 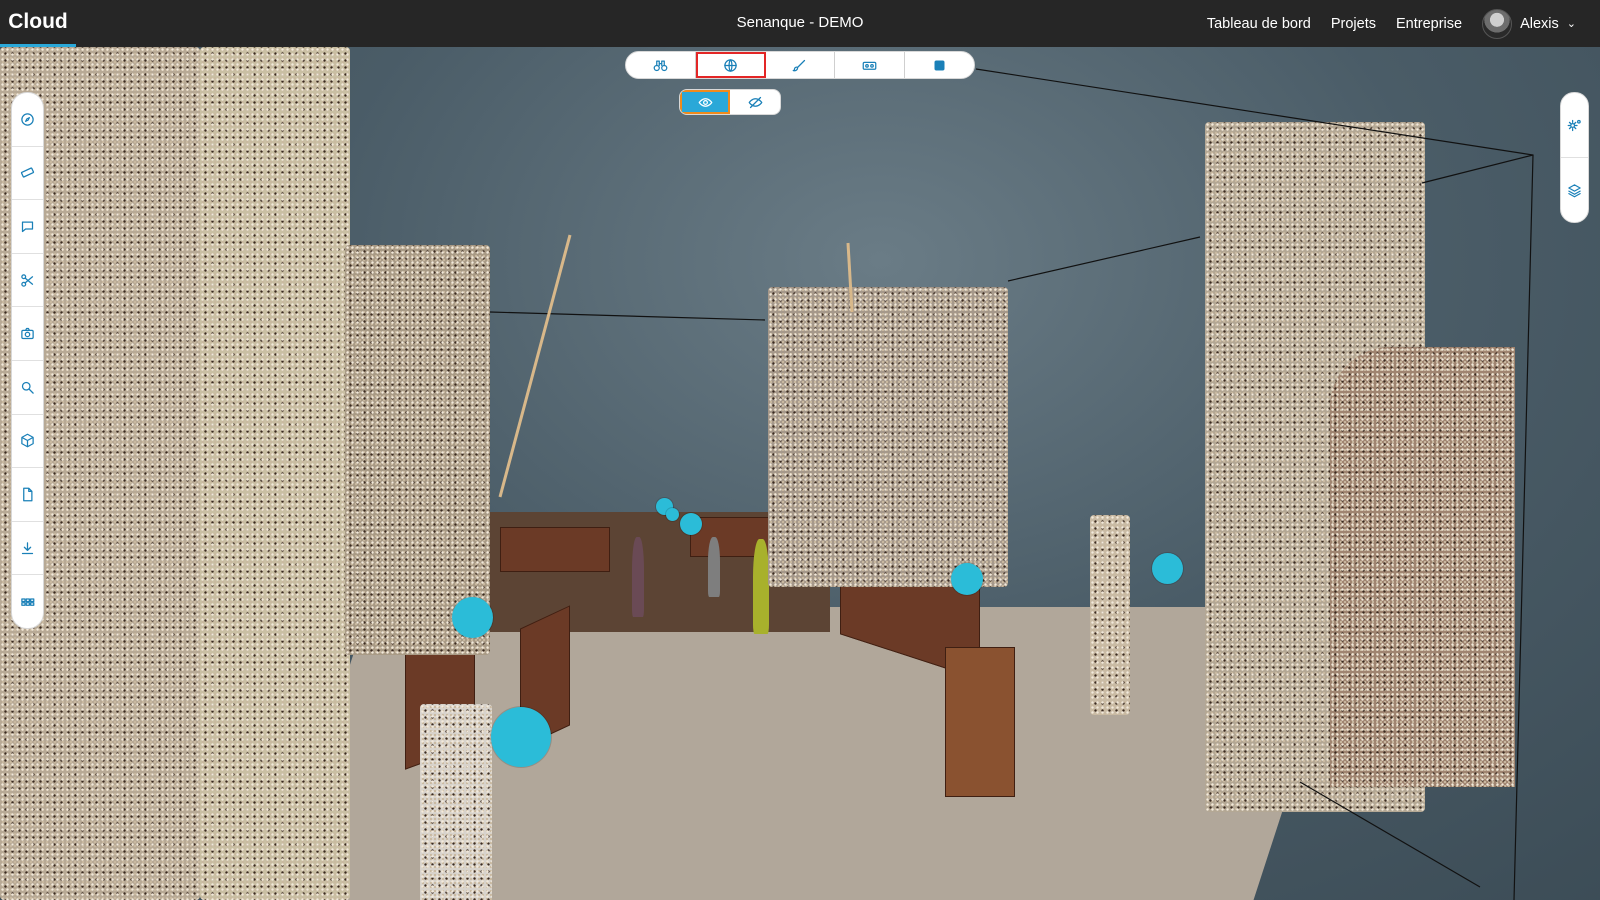 What do you see at coordinates (730, 65) in the screenshot?
I see `globe-icon` at bounding box center [730, 65].